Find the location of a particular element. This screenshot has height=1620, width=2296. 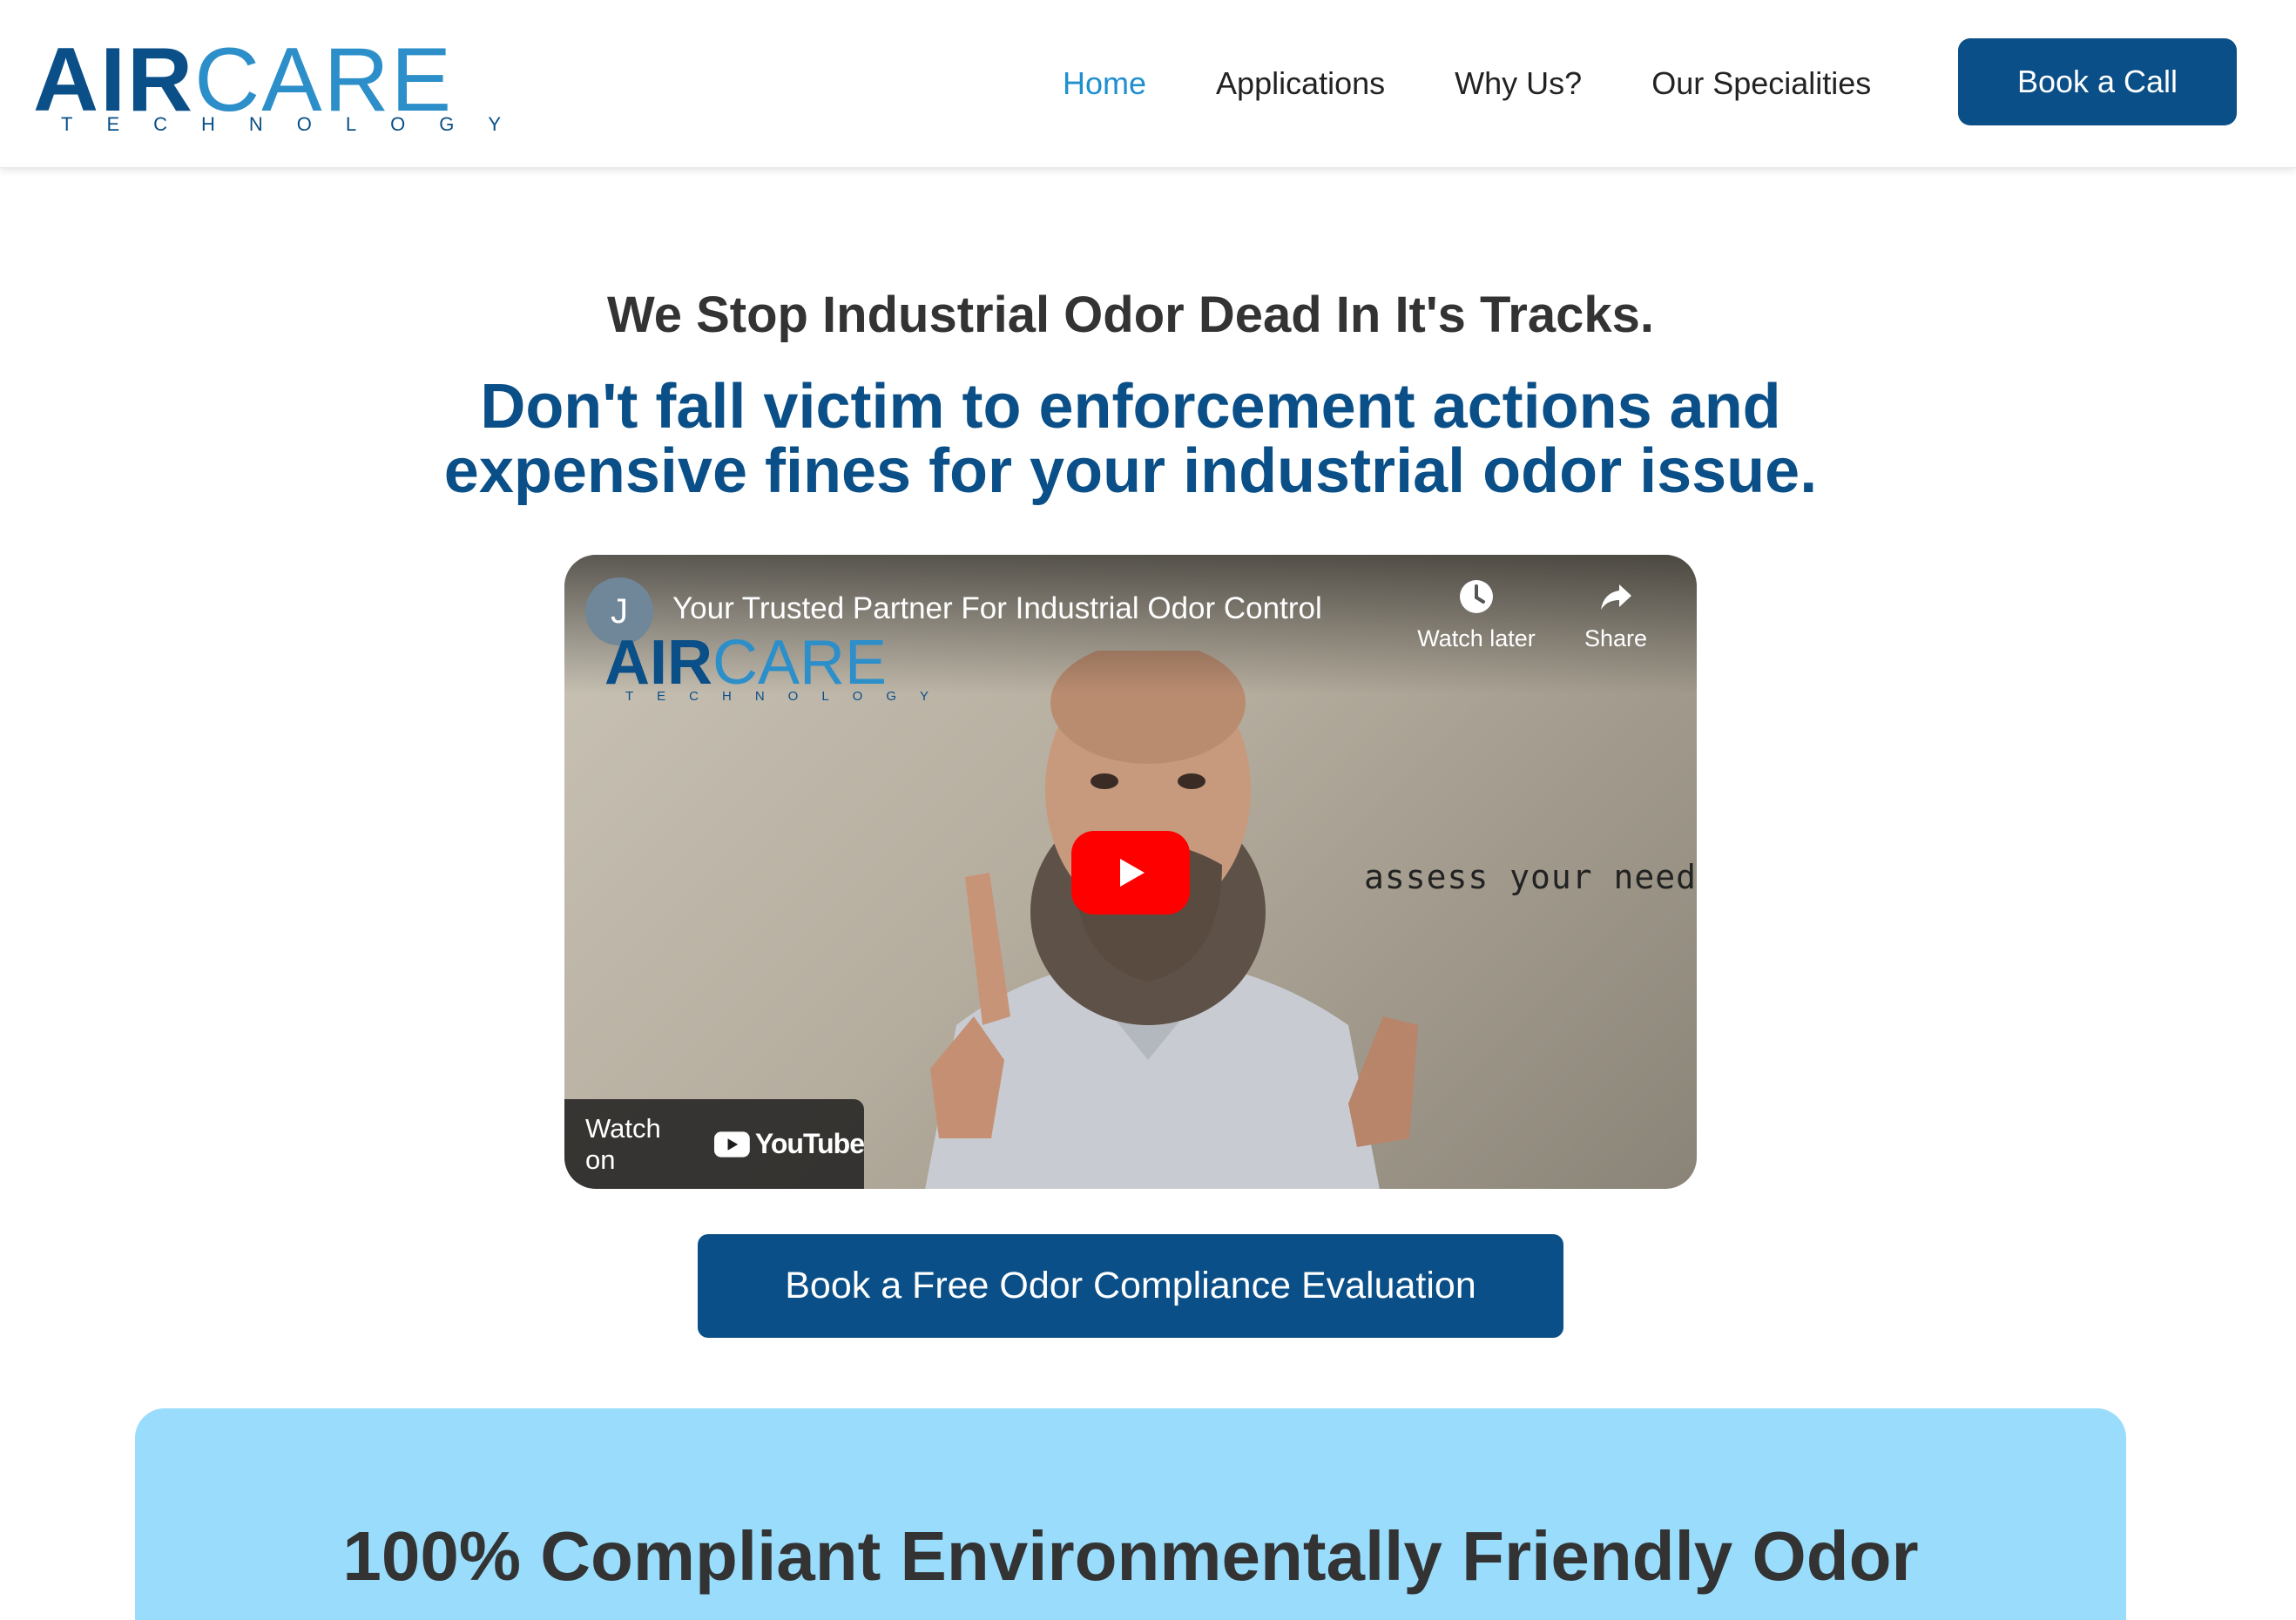

presenter-image is located at coordinates (1171, 920).